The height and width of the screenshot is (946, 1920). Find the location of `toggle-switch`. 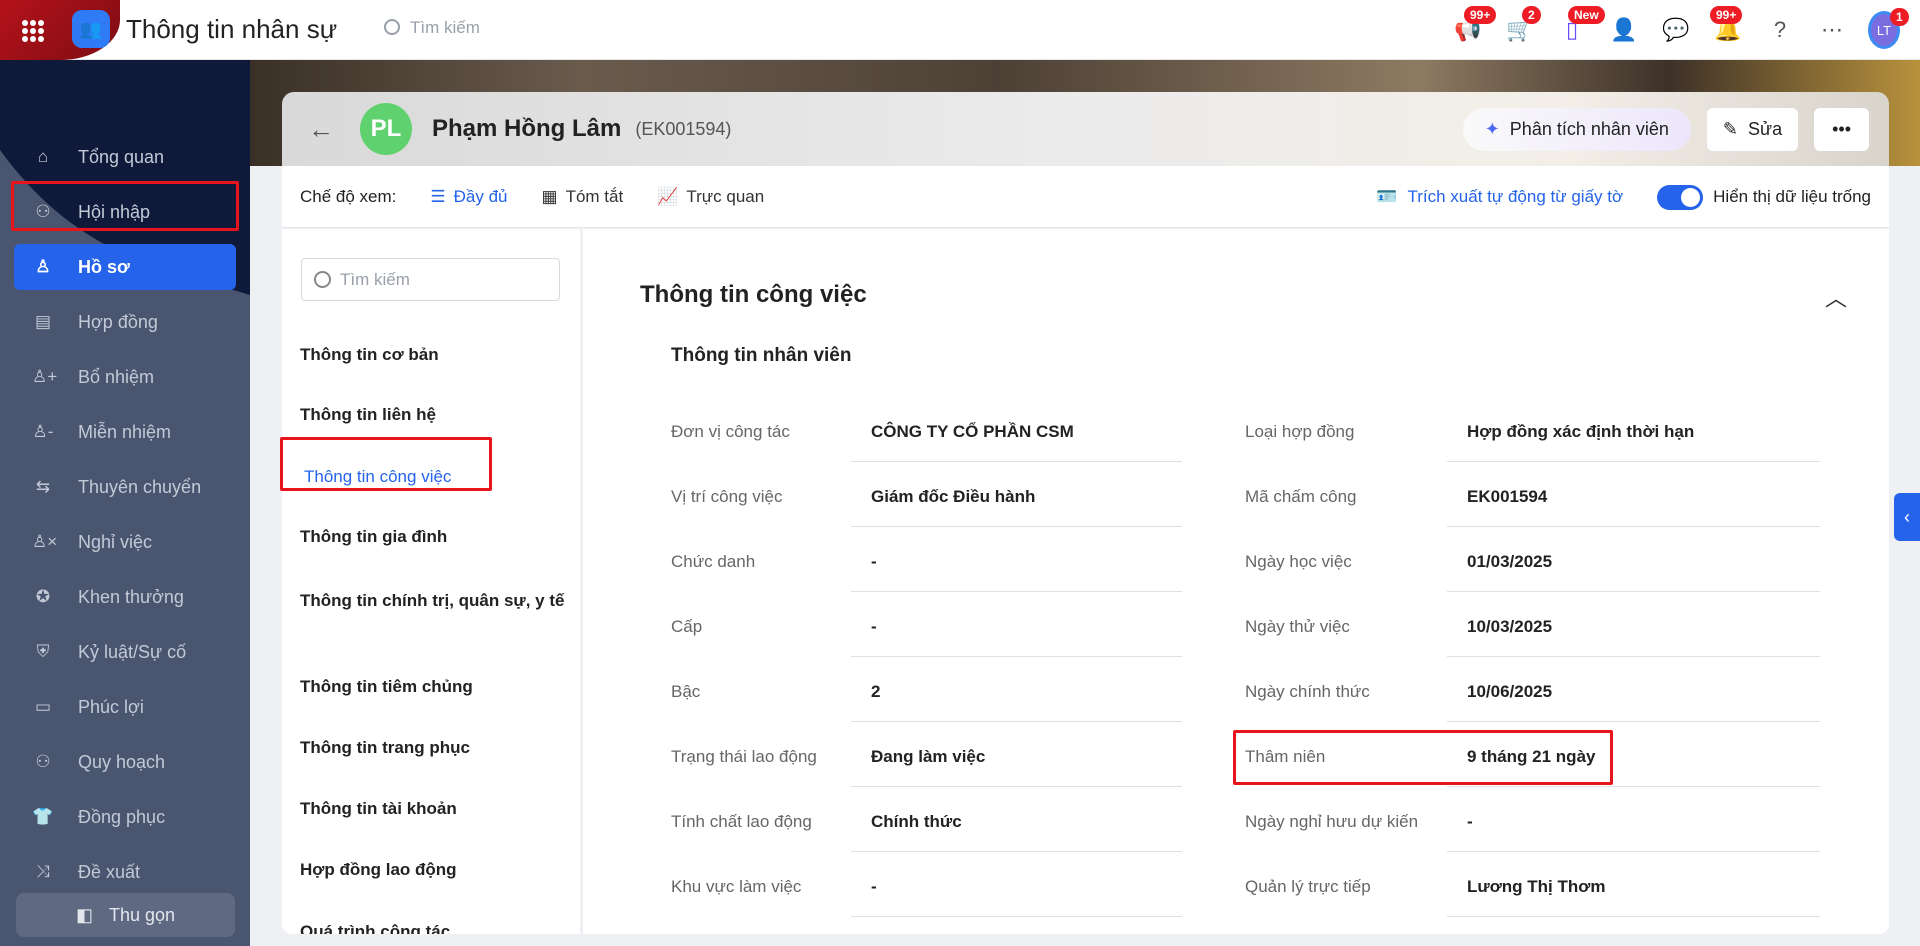

toggle-switch is located at coordinates (1680, 197).